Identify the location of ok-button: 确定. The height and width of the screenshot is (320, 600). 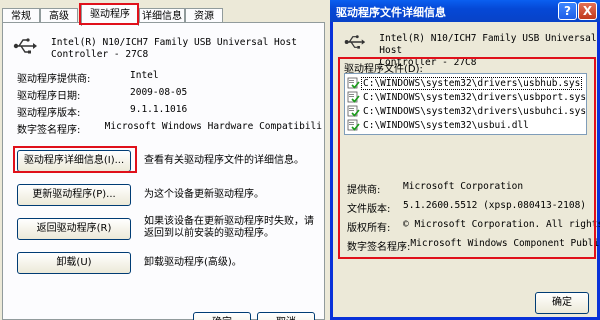
(222, 316).